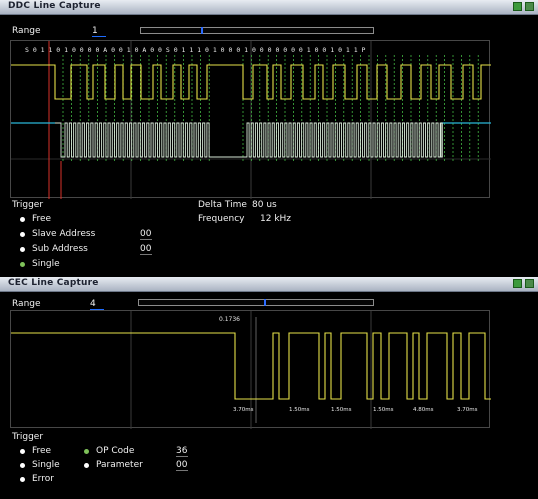 The width and height of the screenshot is (538, 499). What do you see at coordinates (182, 451) in the screenshot?
I see `cec-op-code-field: 36` at bounding box center [182, 451].